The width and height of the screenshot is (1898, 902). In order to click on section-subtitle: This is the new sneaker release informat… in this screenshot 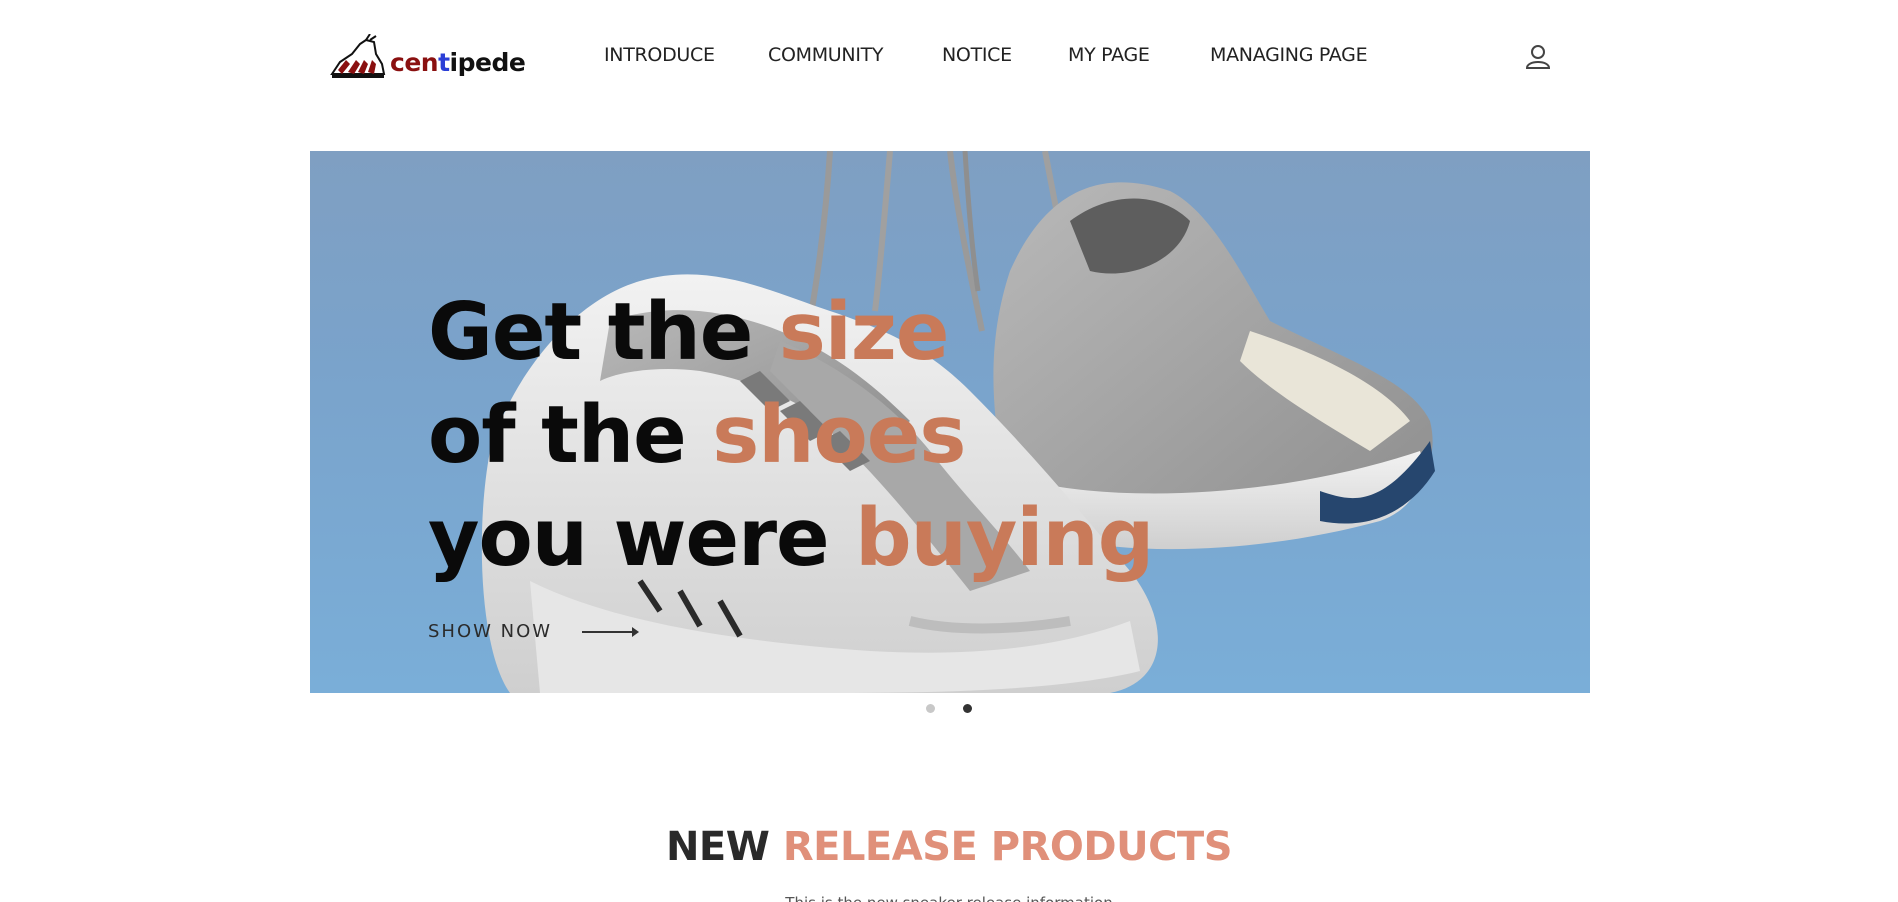, I will do `click(949, 898)`.